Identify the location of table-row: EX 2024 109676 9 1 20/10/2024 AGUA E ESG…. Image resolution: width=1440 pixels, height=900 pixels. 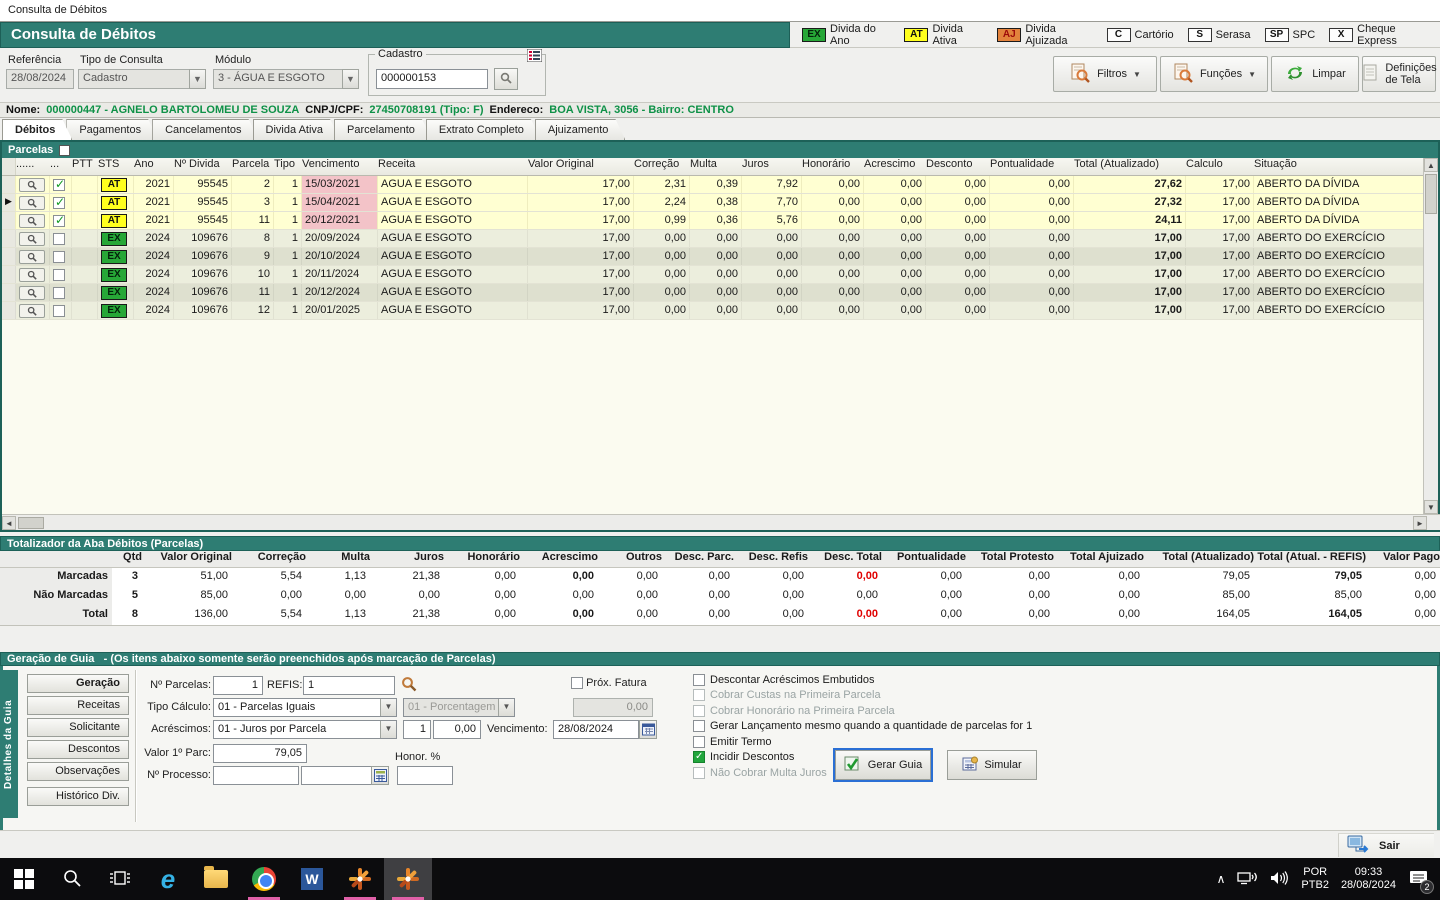
(713, 257).